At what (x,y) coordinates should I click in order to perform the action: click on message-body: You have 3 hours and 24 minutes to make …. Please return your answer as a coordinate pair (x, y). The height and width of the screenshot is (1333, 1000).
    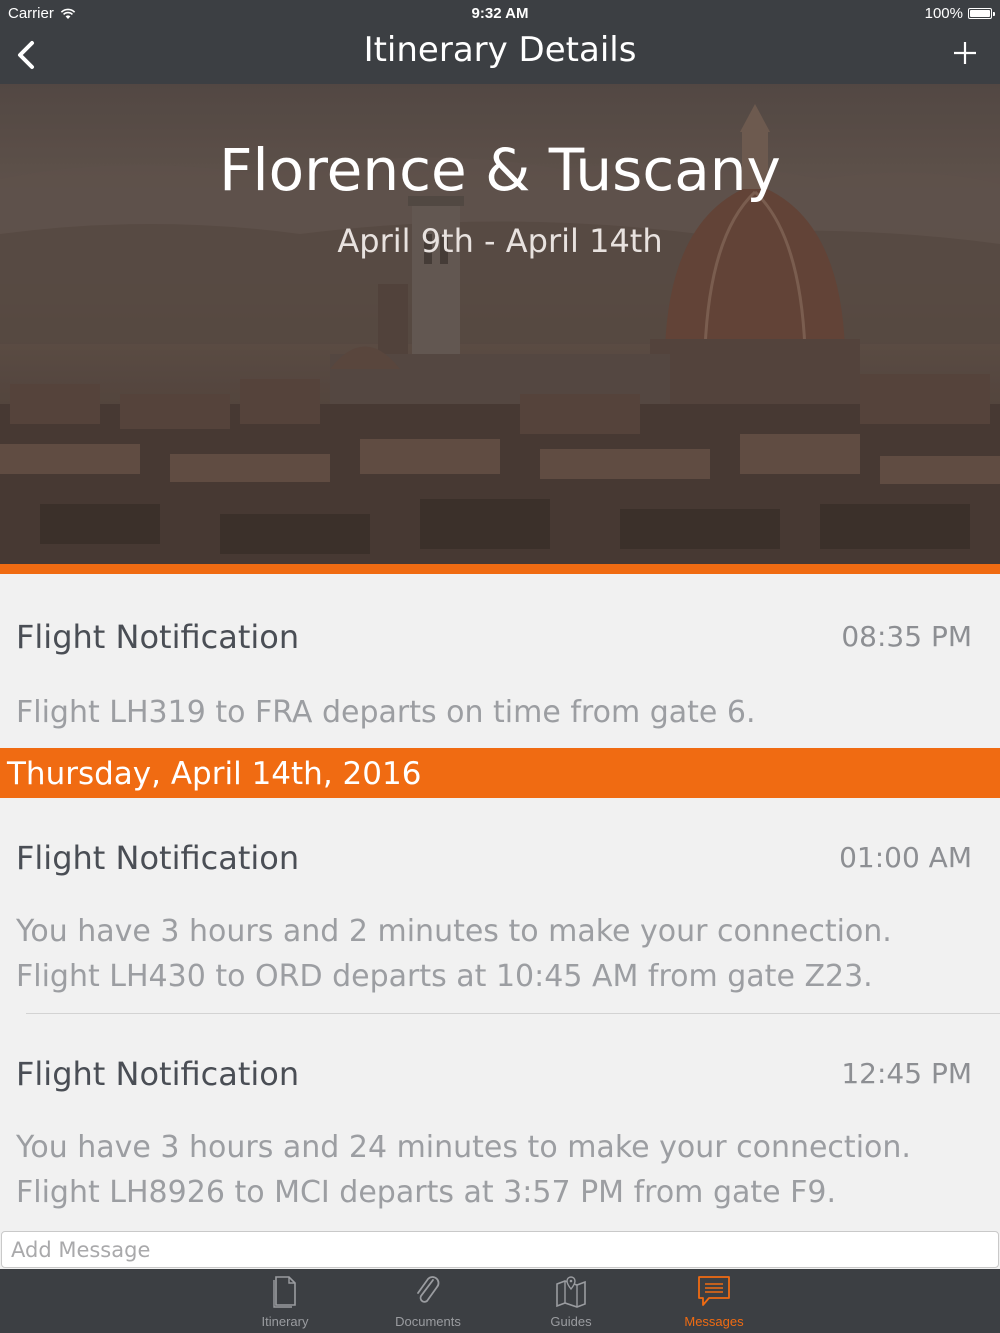
    Looking at the image, I should click on (463, 1170).